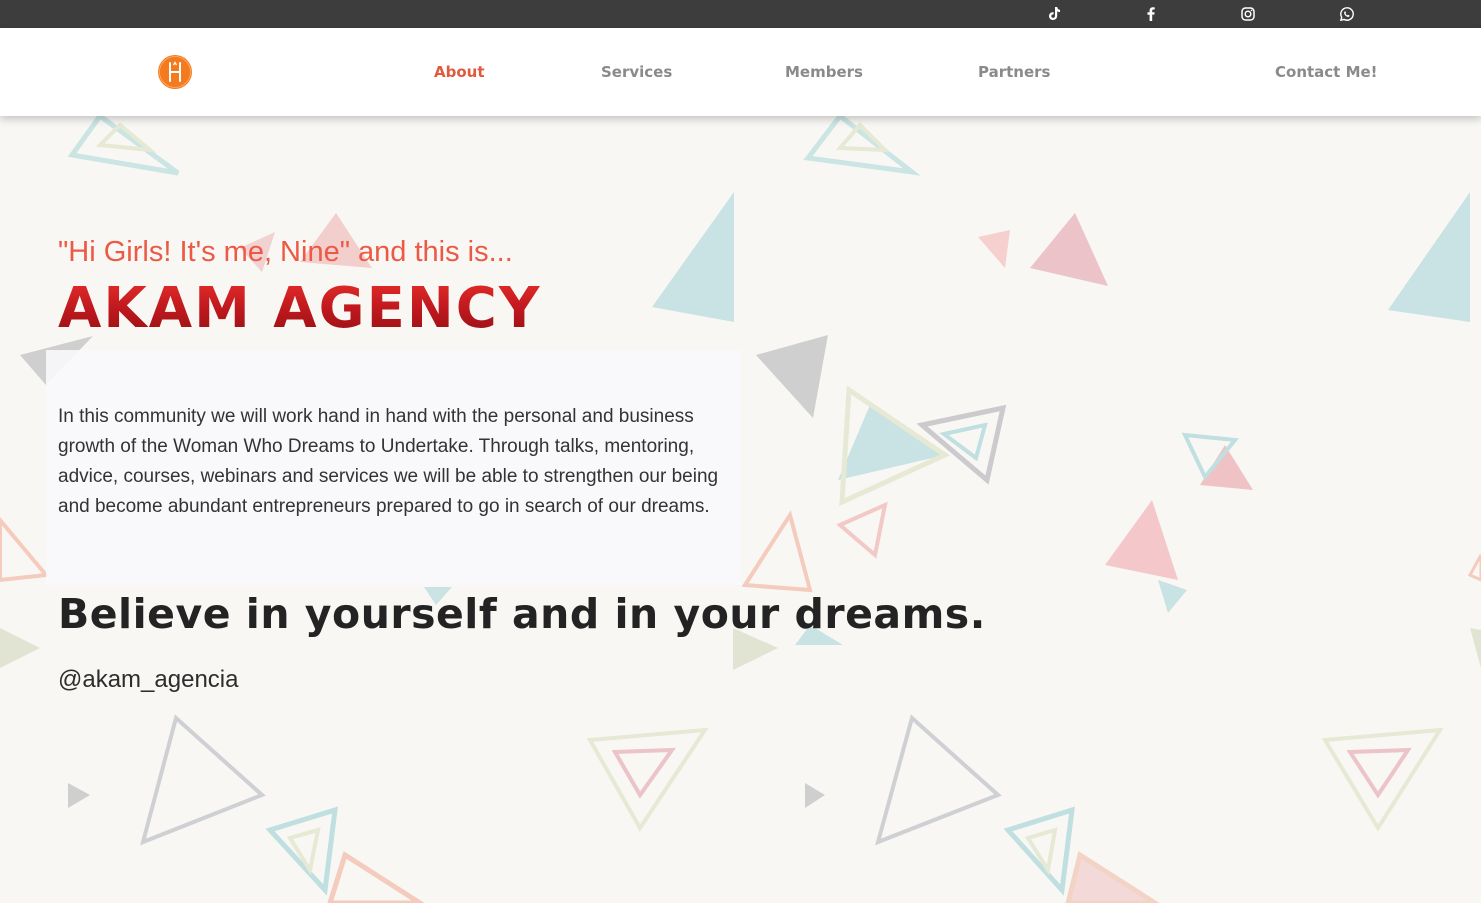 Image resolution: width=1481 pixels, height=903 pixels. What do you see at coordinates (459, 72) in the screenshot?
I see `nav-about: About` at bounding box center [459, 72].